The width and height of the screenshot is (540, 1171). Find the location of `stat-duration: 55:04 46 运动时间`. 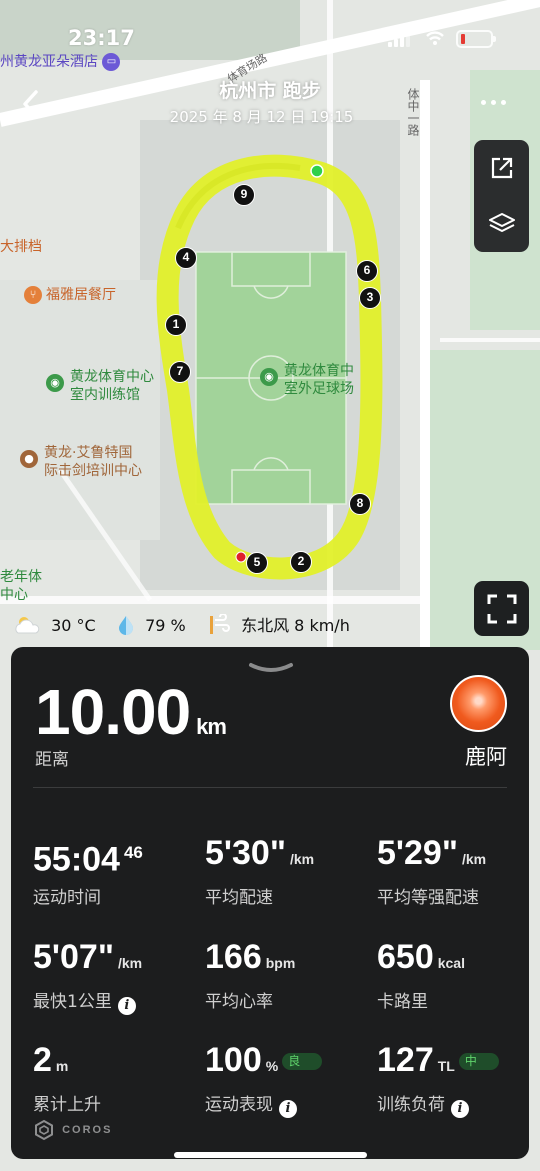

stat-duration: 55:04 46 运动时间 is located at coordinates (88, 874).